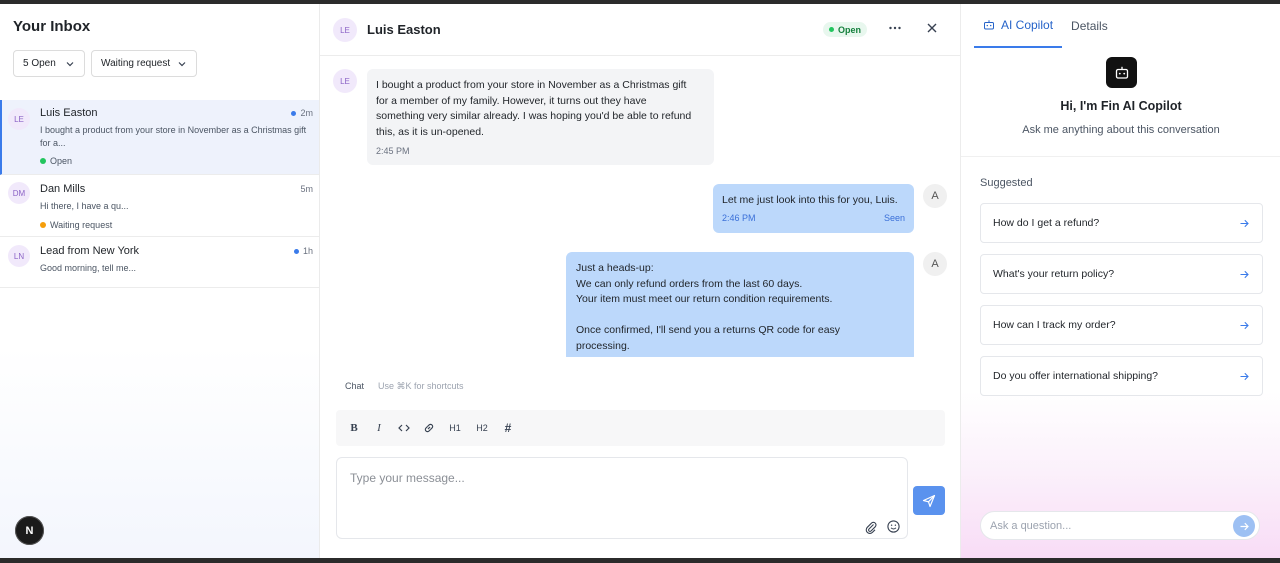 The width and height of the screenshot is (1280, 563). I want to click on chat-header: LE Luis Easton Open, so click(640, 30).